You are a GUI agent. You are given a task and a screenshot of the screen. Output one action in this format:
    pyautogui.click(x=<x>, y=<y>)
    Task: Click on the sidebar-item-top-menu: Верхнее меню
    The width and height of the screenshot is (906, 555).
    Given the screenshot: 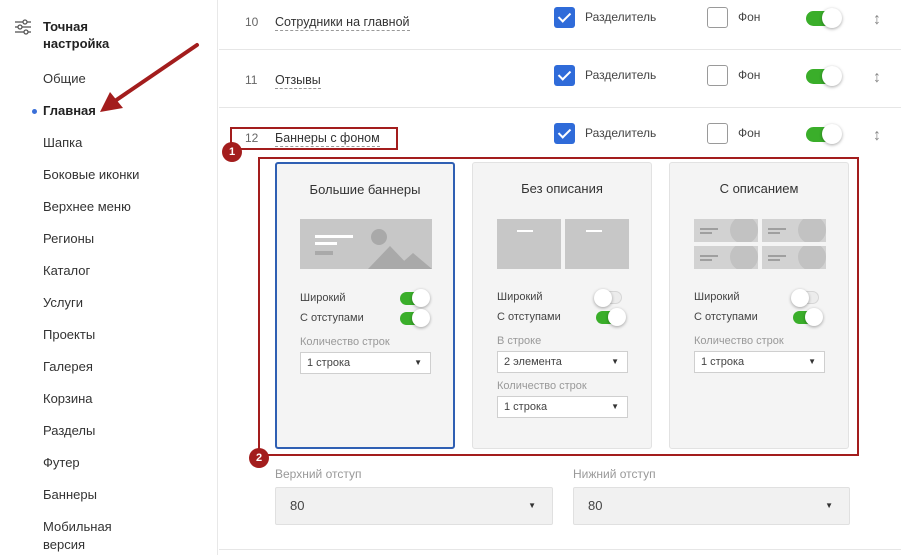 What is the action you would take?
    pyautogui.click(x=91, y=214)
    